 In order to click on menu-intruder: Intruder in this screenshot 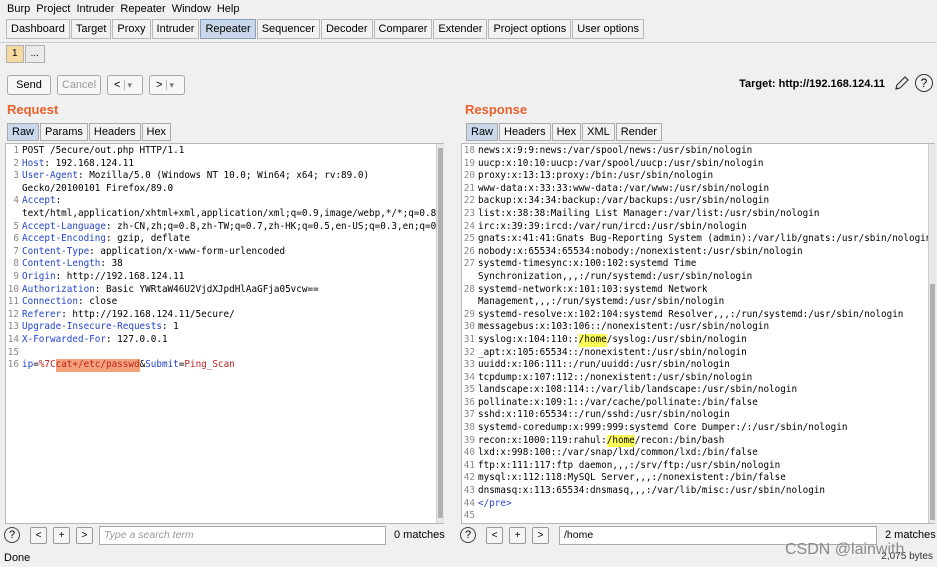, I will do `click(96, 9)`.